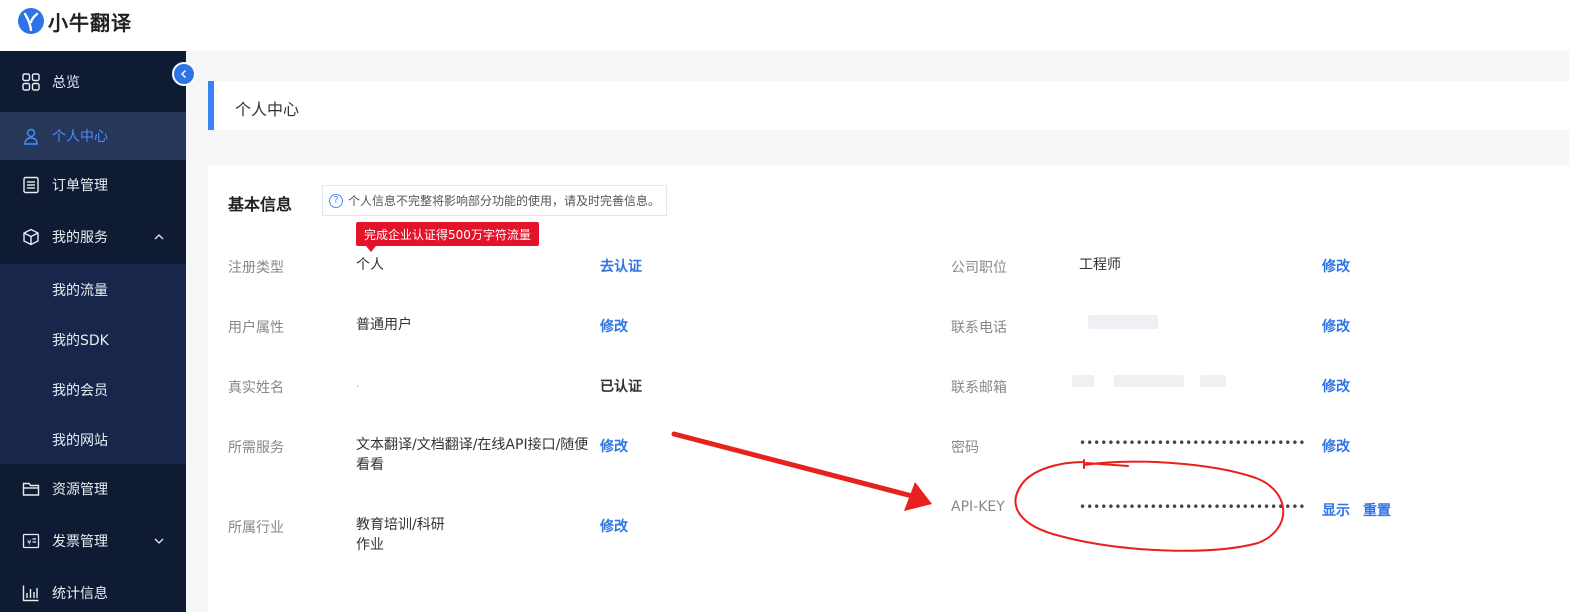  I want to click on password-value: ••••••••••••••••••••••••••••••••, so click(1192, 443).